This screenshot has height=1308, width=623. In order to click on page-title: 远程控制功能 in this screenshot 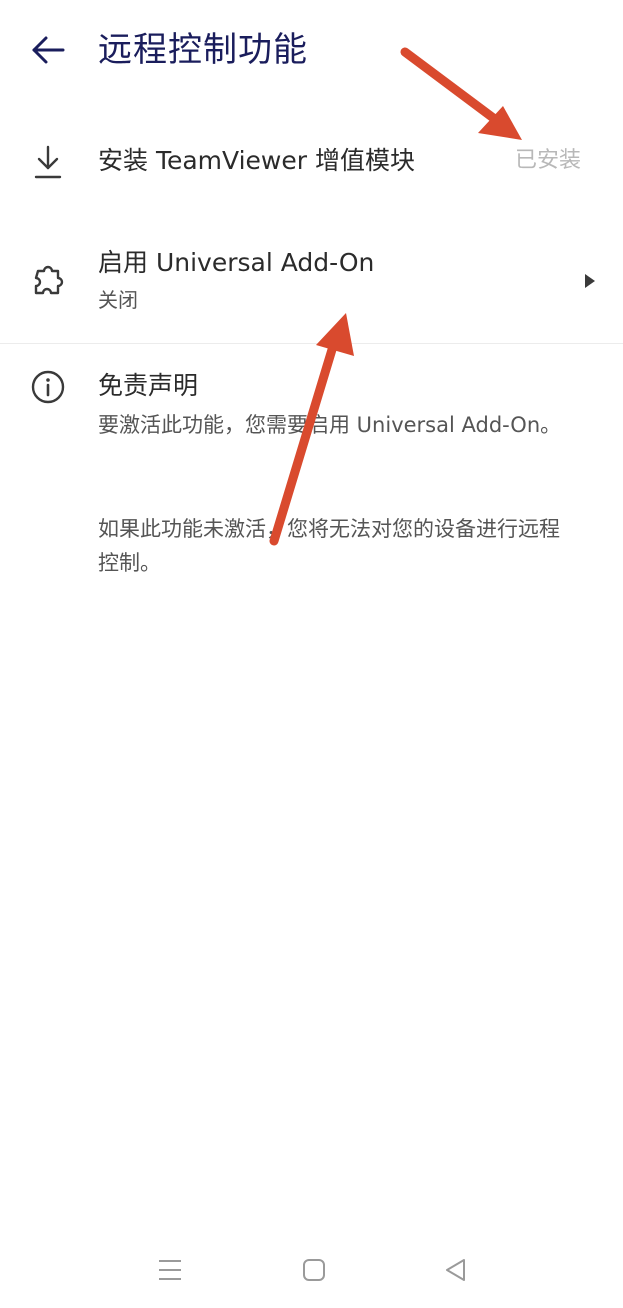, I will do `click(203, 50)`.